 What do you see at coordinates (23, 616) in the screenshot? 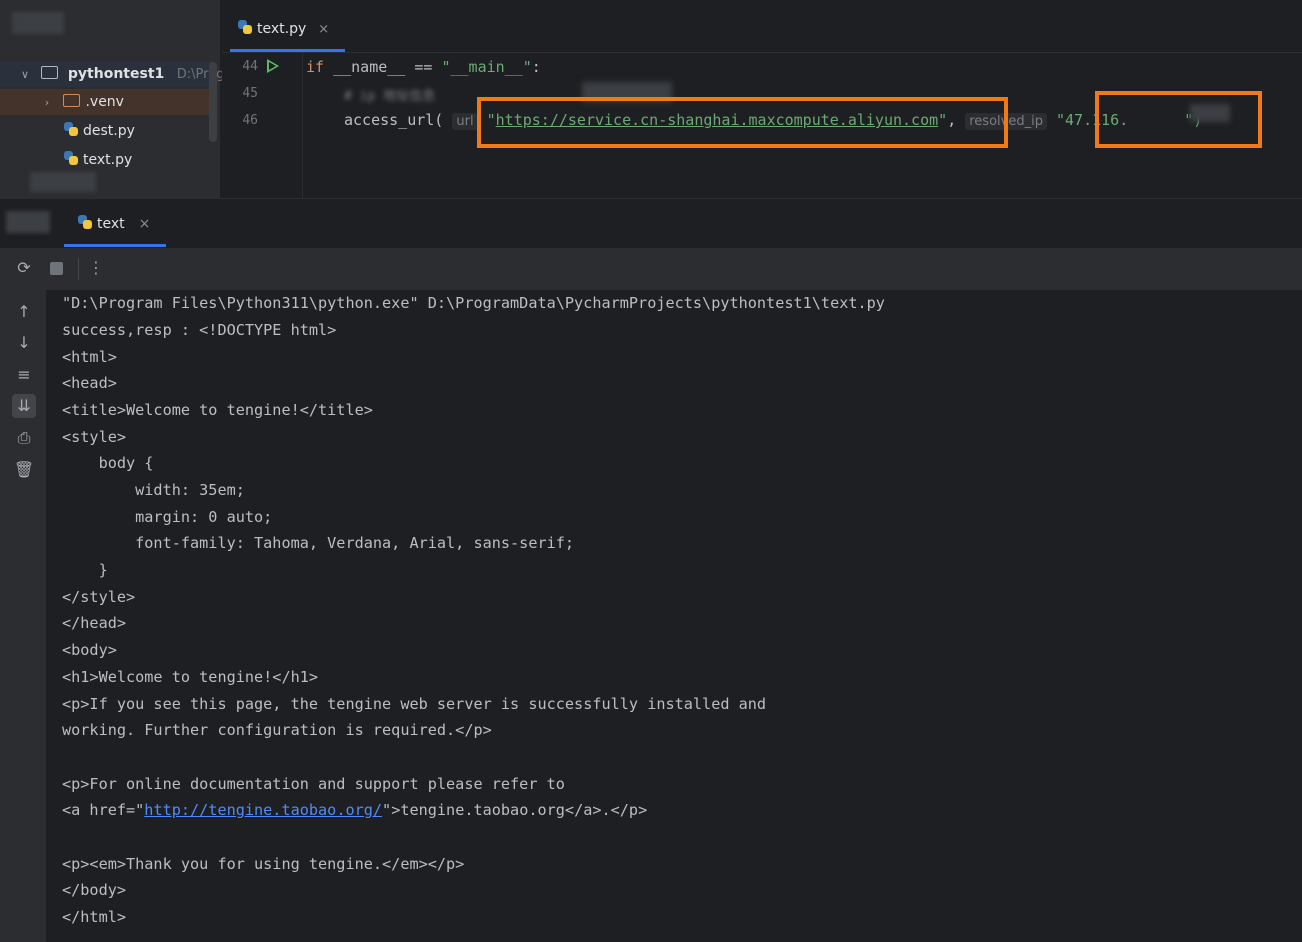
I see `console-side-toolbar: ↑ ↓ ≡ ⇊ ⎙ 🗑` at bounding box center [23, 616].